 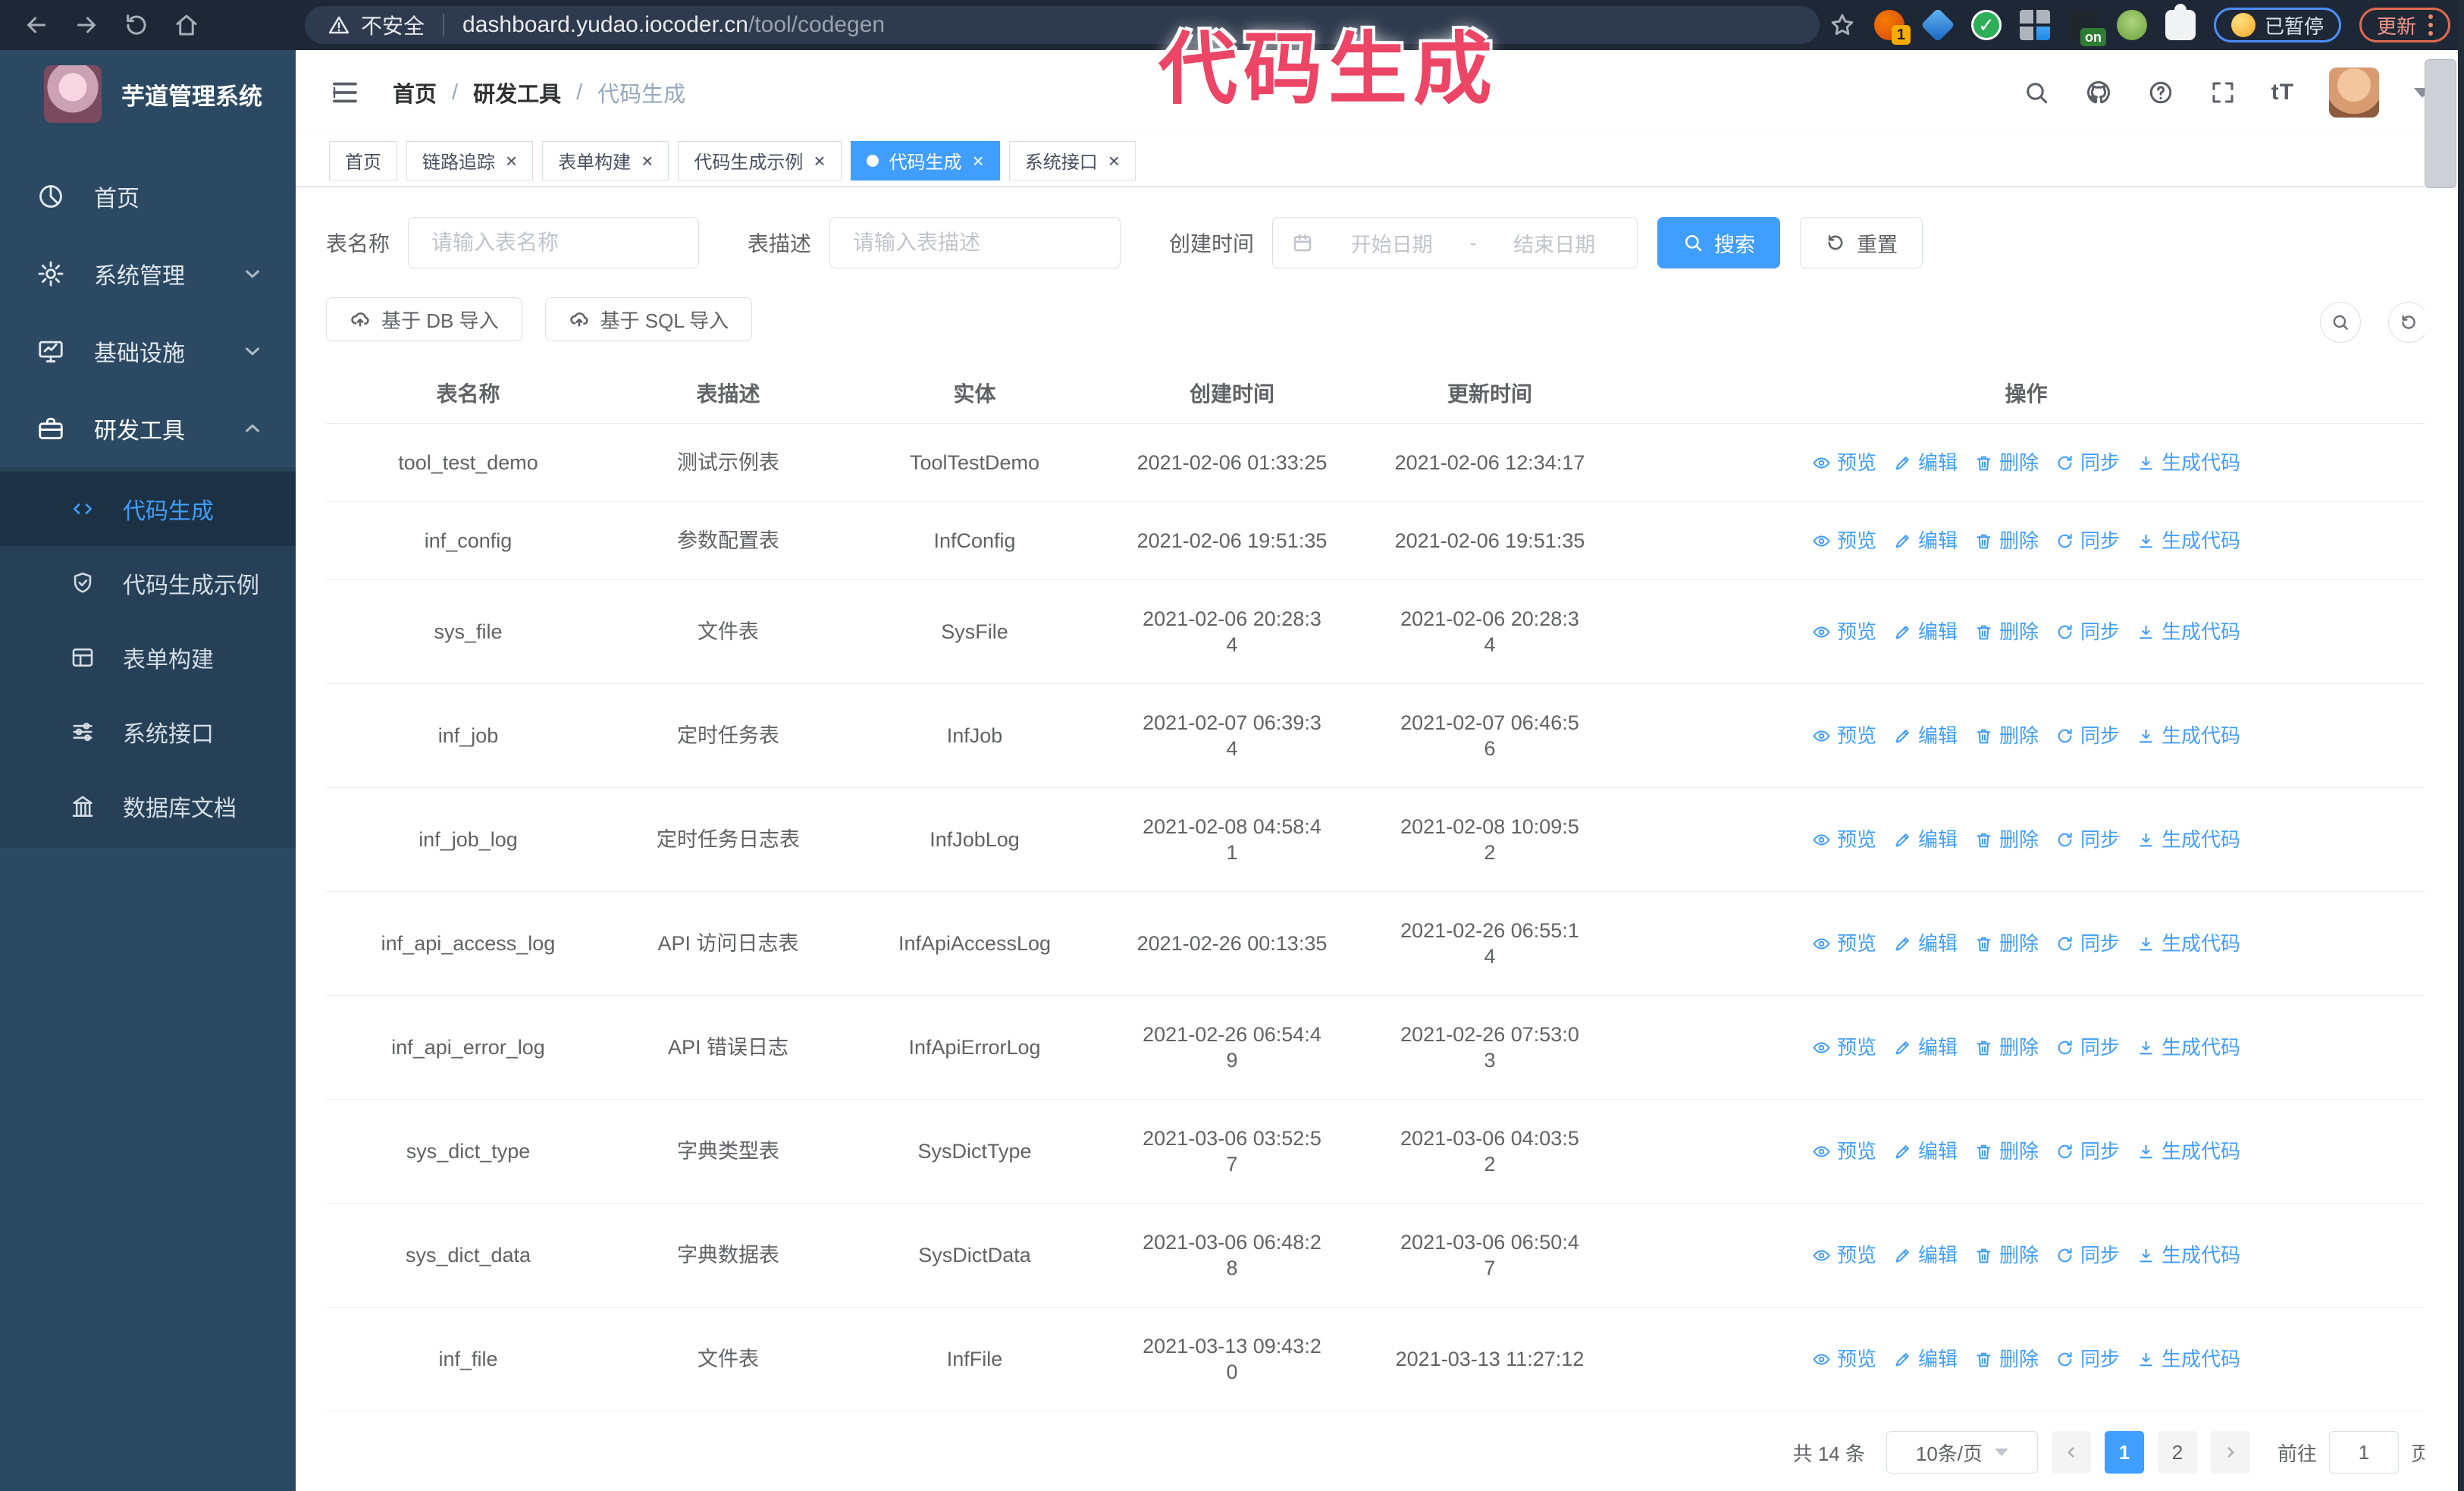 I want to click on tab-首页: 首页, so click(x=363, y=160).